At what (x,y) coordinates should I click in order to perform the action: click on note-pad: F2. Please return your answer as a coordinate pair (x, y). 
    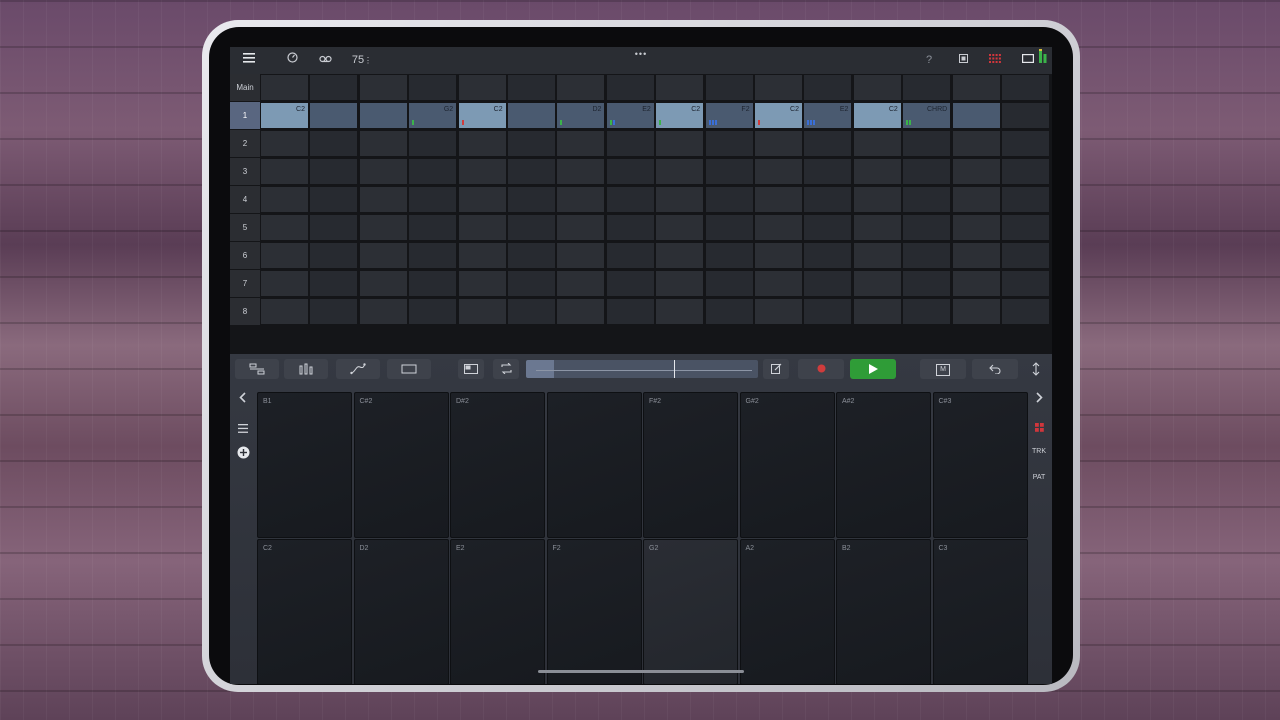
    Looking at the image, I should click on (594, 611).